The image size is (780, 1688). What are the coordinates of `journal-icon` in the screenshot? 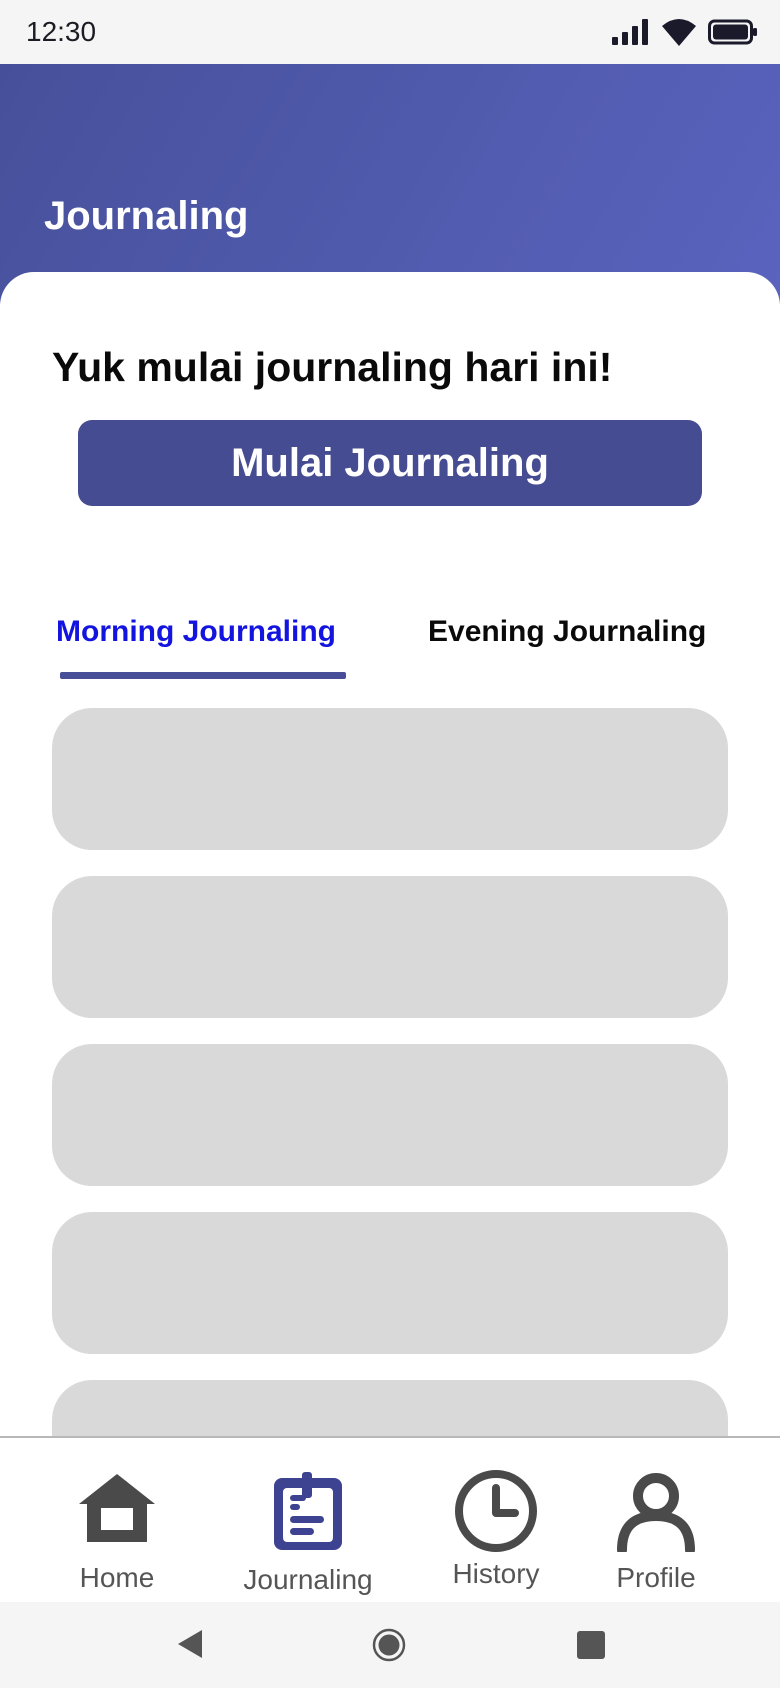 It's located at (308, 1511).